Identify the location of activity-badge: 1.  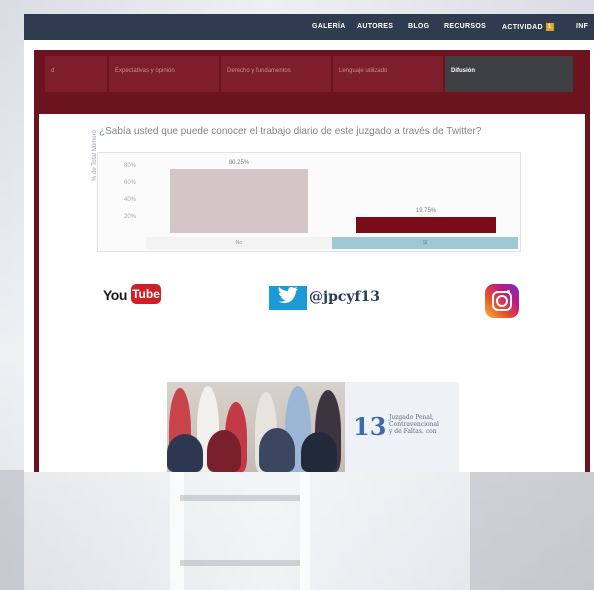
(549, 27).